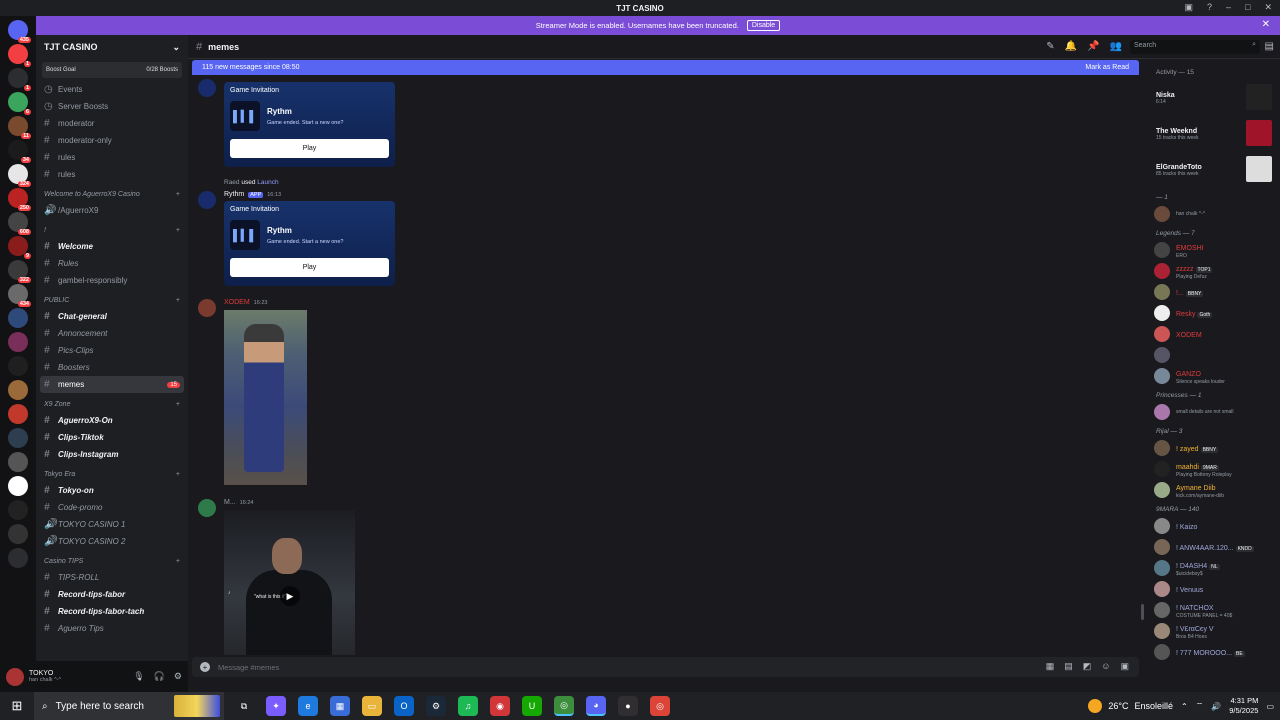  What do you see at coordinates (112, 541) in the screenshot?
I see `channel-item: 🔊 TOKYO CASINO 2` at bounding box center [112, 541].